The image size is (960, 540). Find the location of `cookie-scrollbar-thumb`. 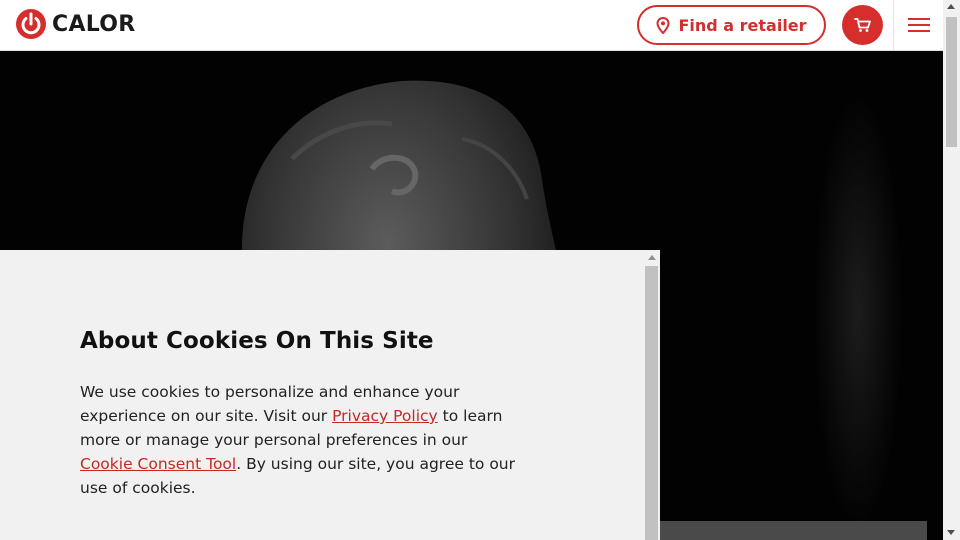

cookie-scrollbar-thumb is located at coordinates (651, 403).